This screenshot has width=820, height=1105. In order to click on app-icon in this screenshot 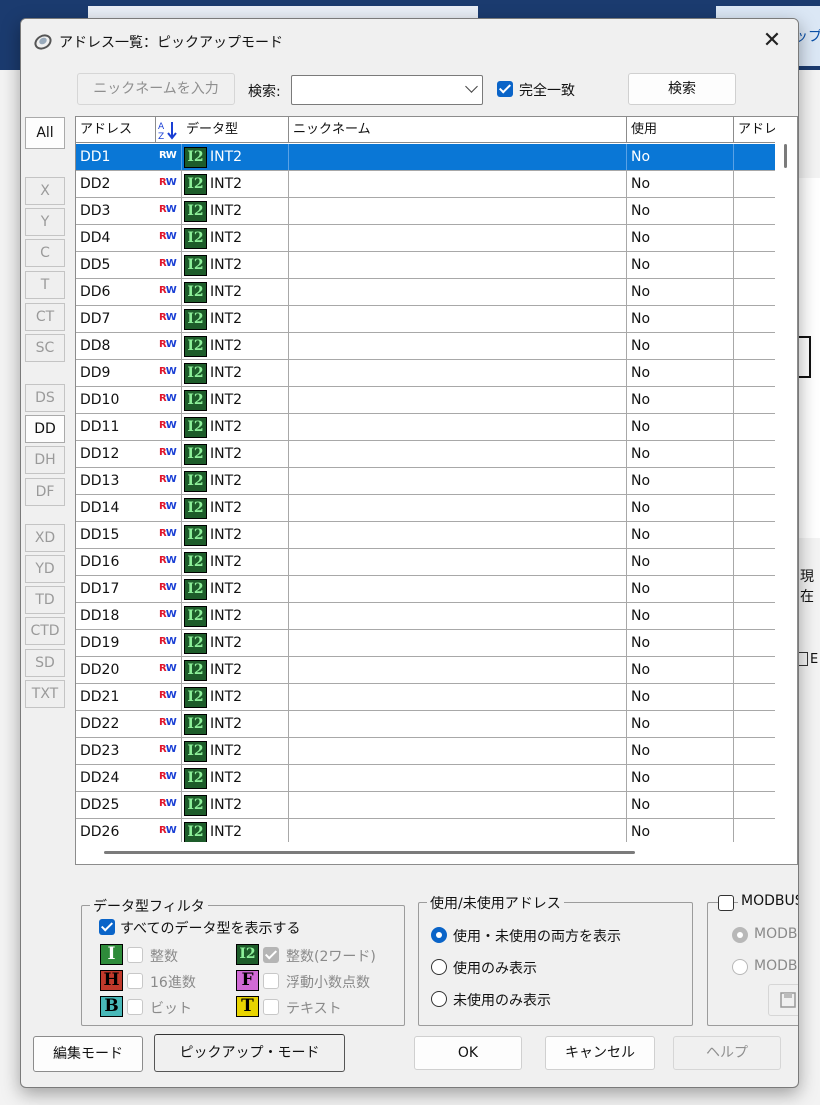, I will do `click(43, 42)`.